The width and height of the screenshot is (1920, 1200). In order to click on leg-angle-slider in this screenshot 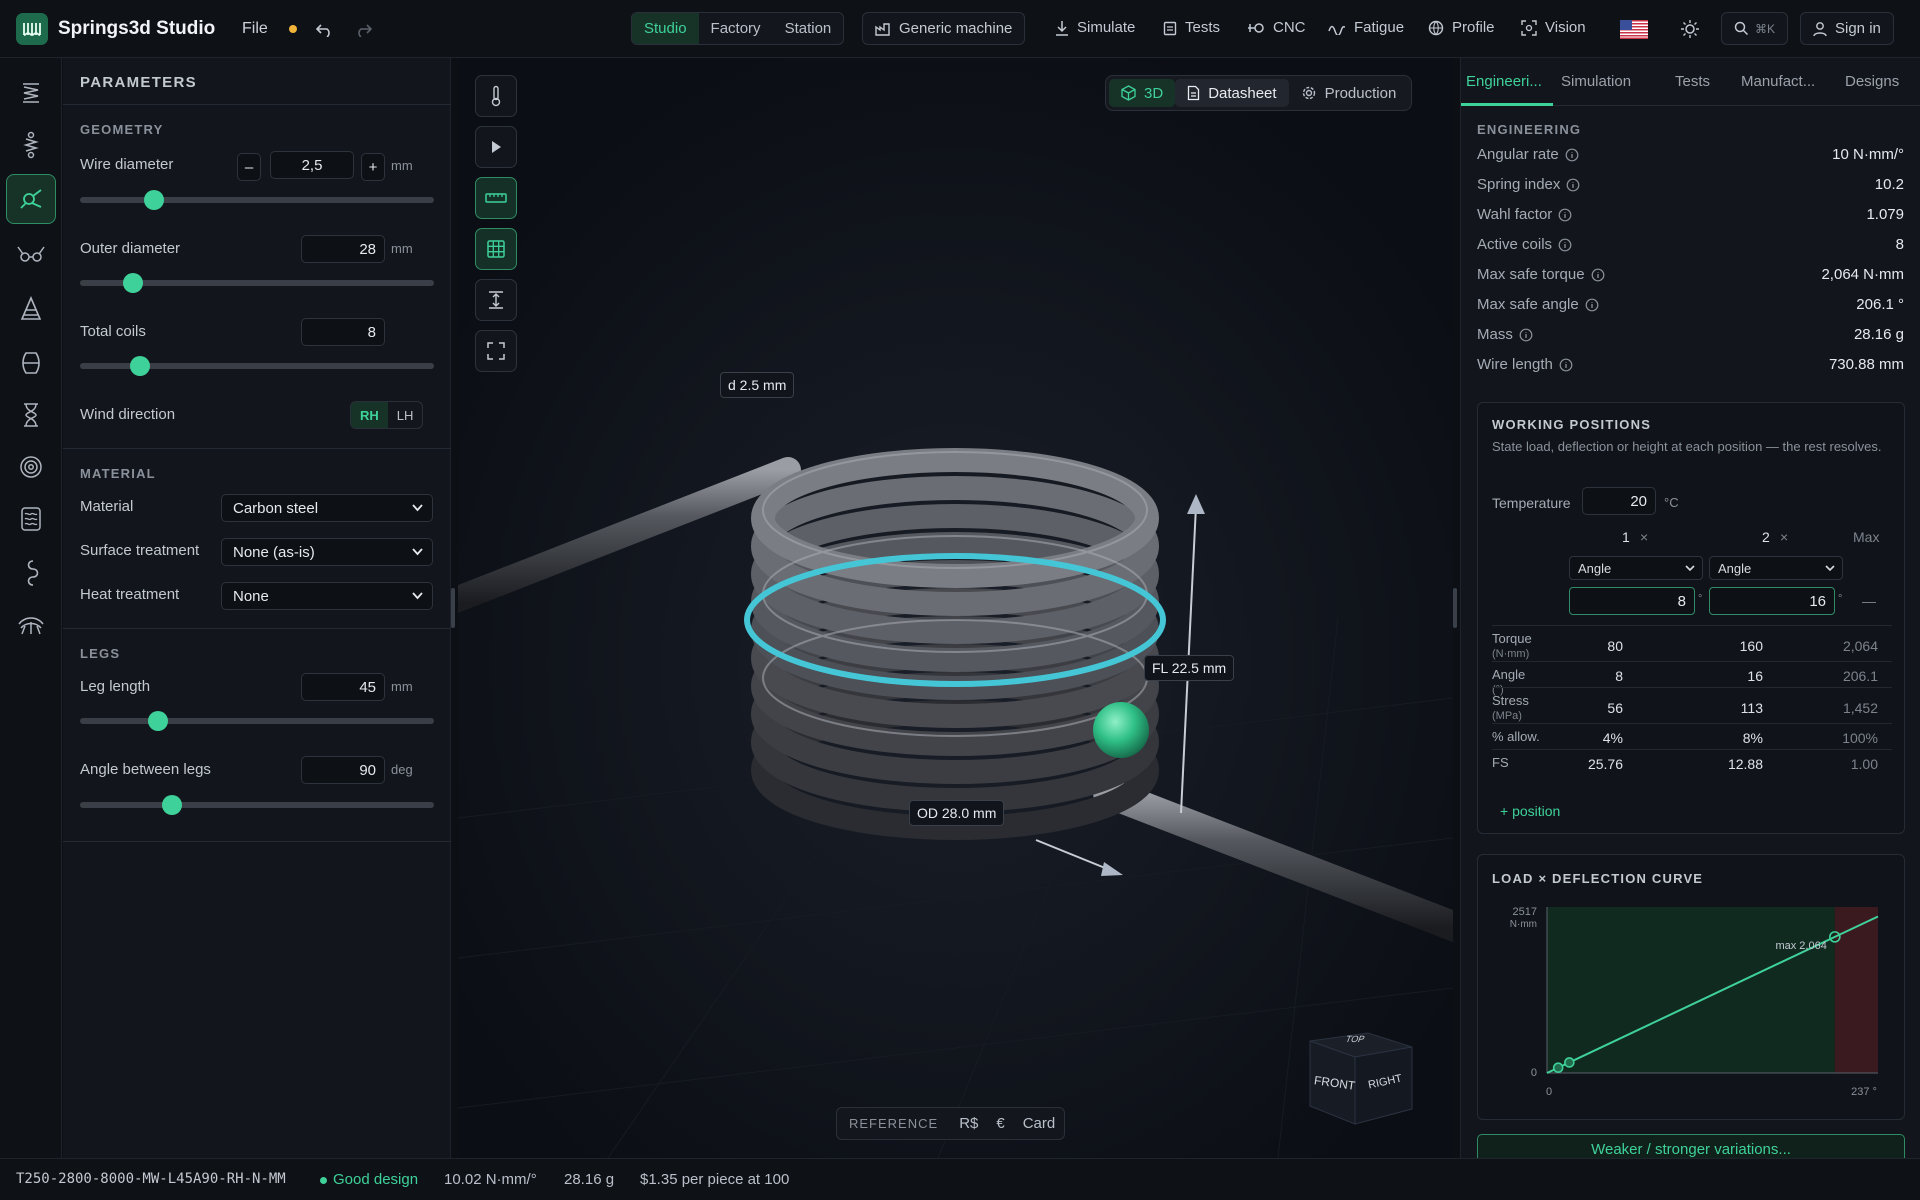, I will do `click(257, 805)`.